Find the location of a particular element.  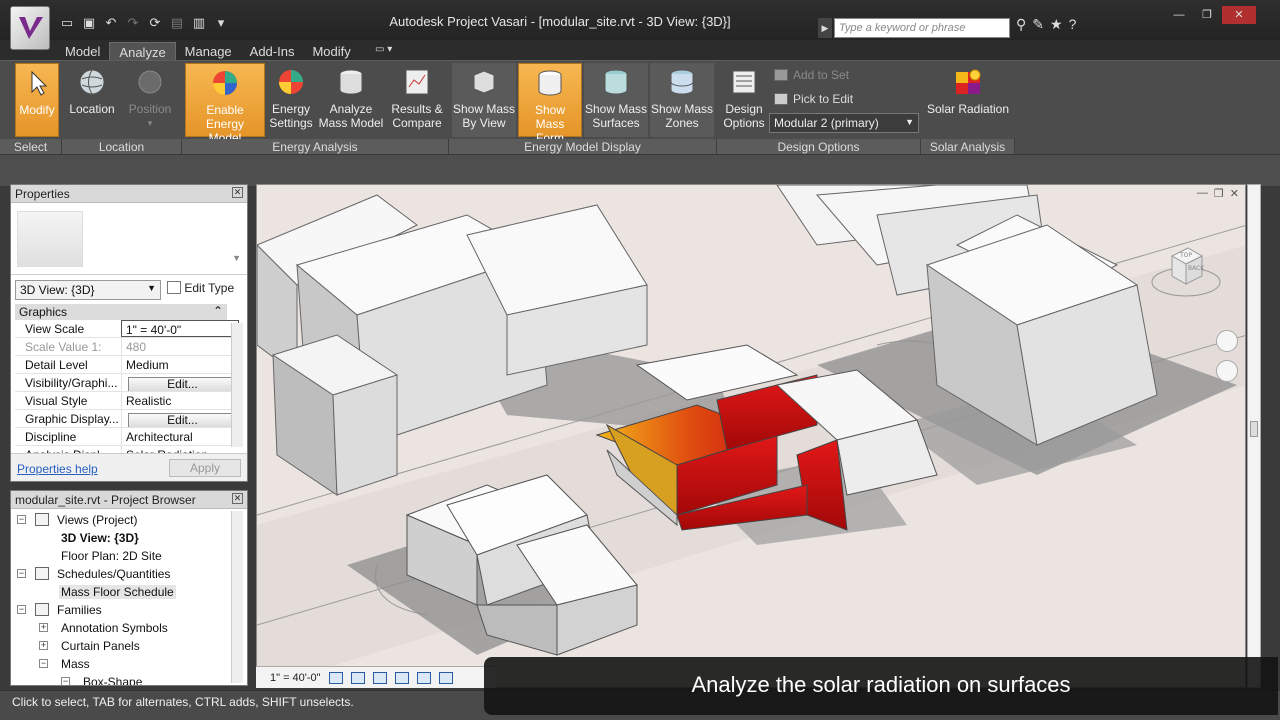

view-type-select: 3D View: {3D} ▼ is located at coordinates (88, 290).